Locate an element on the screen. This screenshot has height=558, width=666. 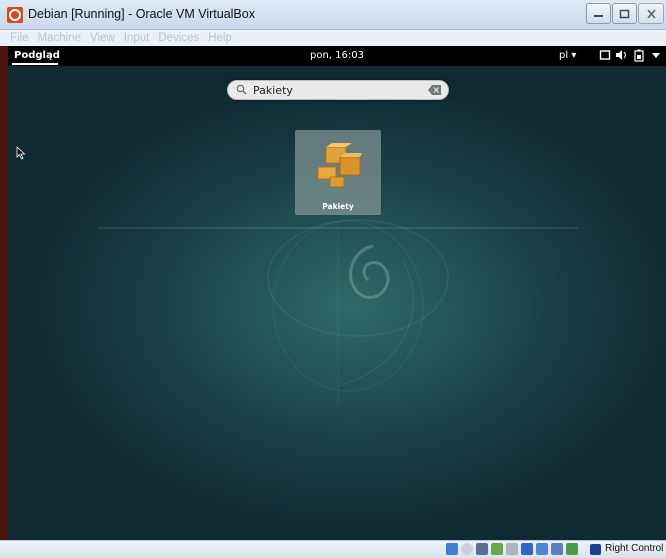
close-button is located at coordinates (651, 13).